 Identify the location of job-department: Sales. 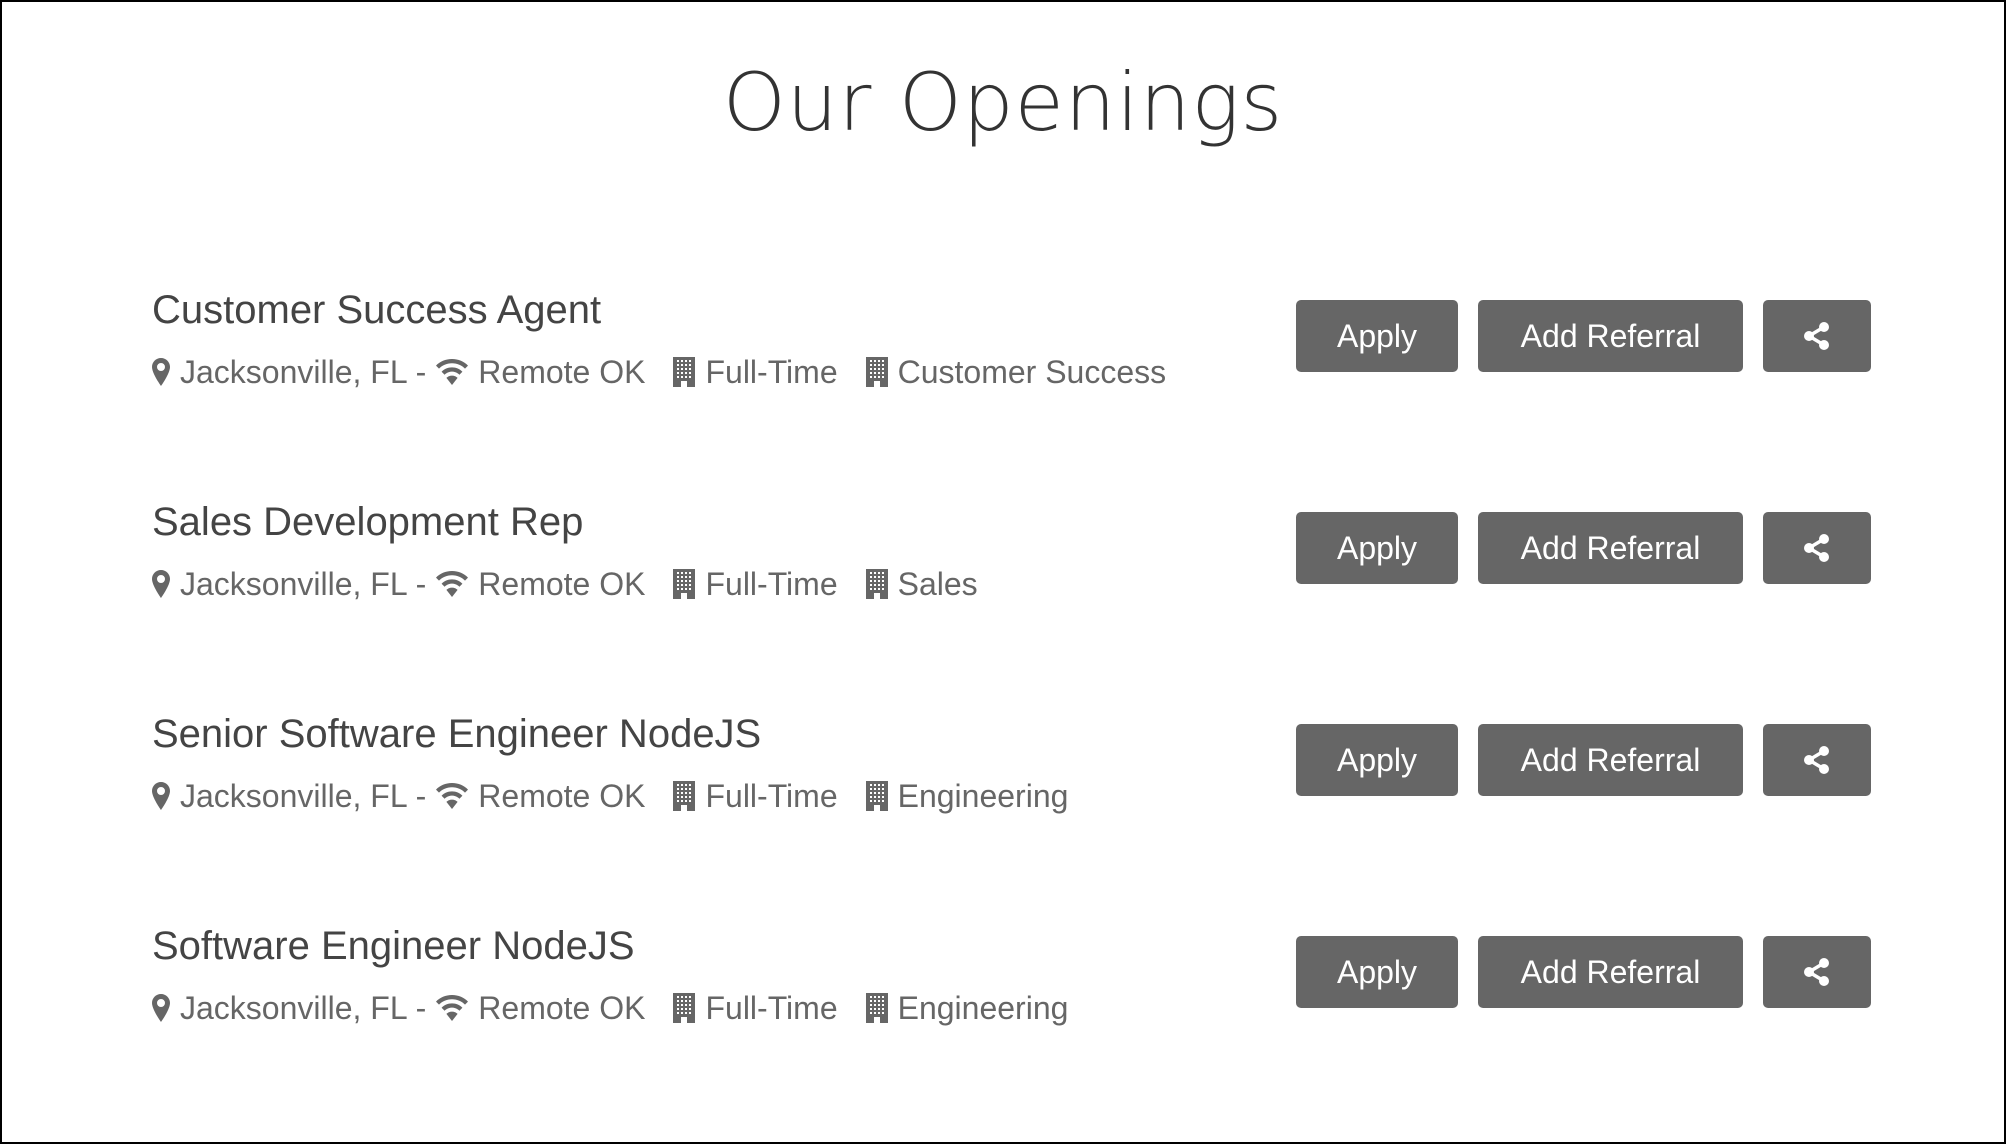
(921, 584).